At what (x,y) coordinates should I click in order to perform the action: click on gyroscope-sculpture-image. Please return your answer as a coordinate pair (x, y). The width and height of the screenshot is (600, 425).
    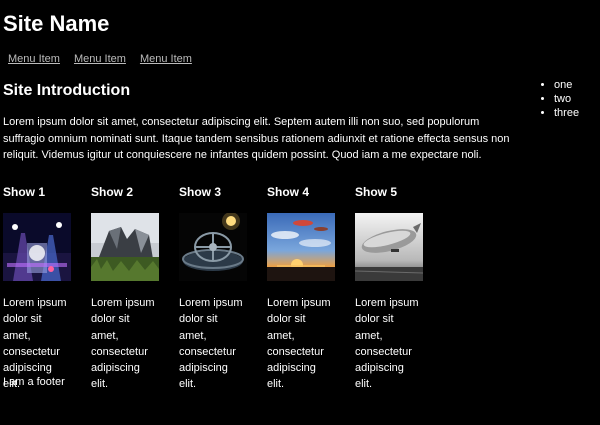
    Looking at the image, I should click on (213, 247).